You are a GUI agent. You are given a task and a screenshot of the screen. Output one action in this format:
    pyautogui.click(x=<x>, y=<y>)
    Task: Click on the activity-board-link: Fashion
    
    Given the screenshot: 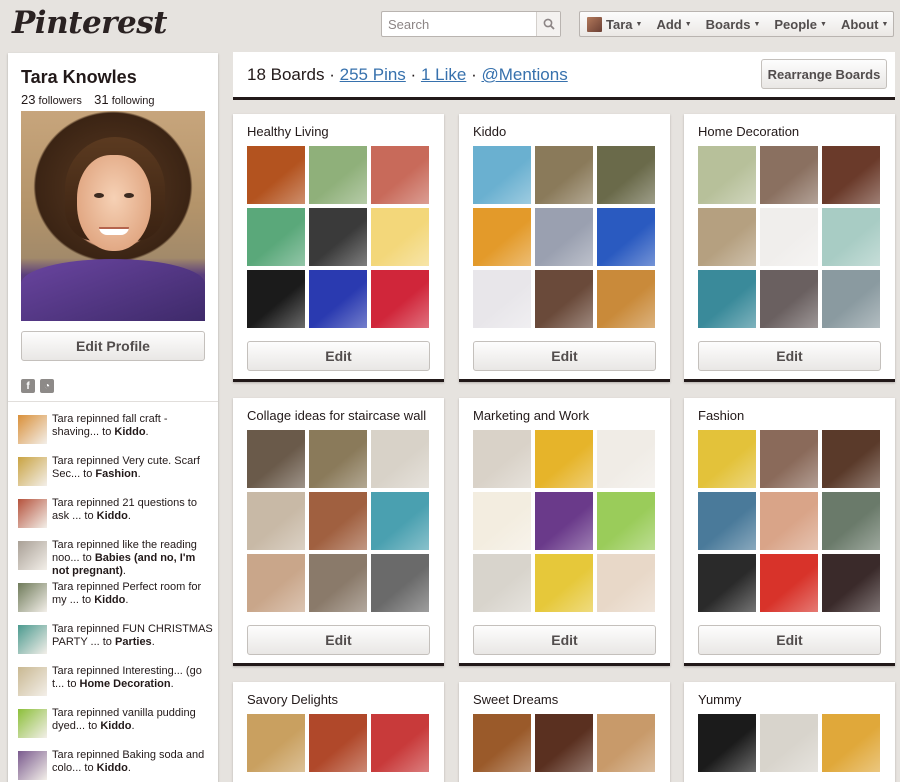 What is the action you would take?
    pyautogui.click(x=116, y=474)
    